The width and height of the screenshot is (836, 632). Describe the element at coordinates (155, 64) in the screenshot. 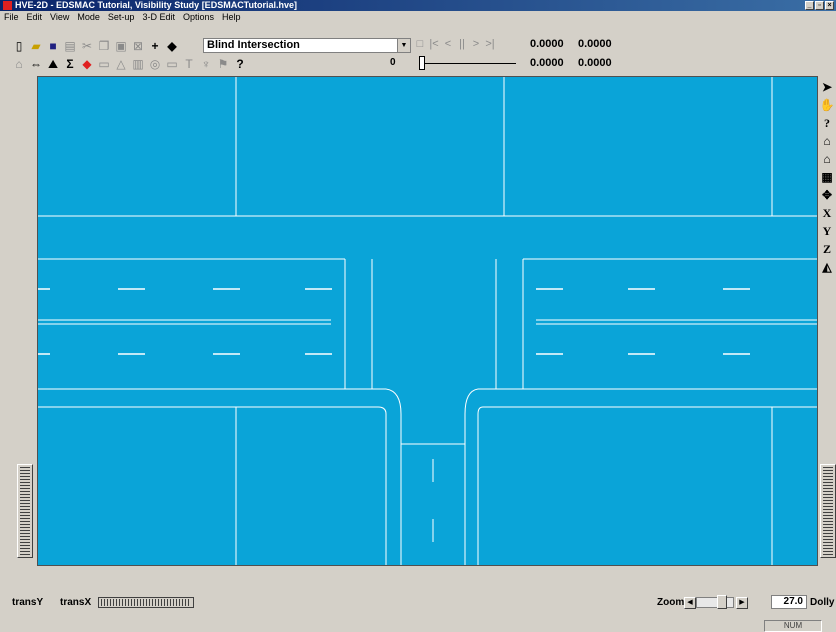

I see `cylinder-icon: ◎` at that location.